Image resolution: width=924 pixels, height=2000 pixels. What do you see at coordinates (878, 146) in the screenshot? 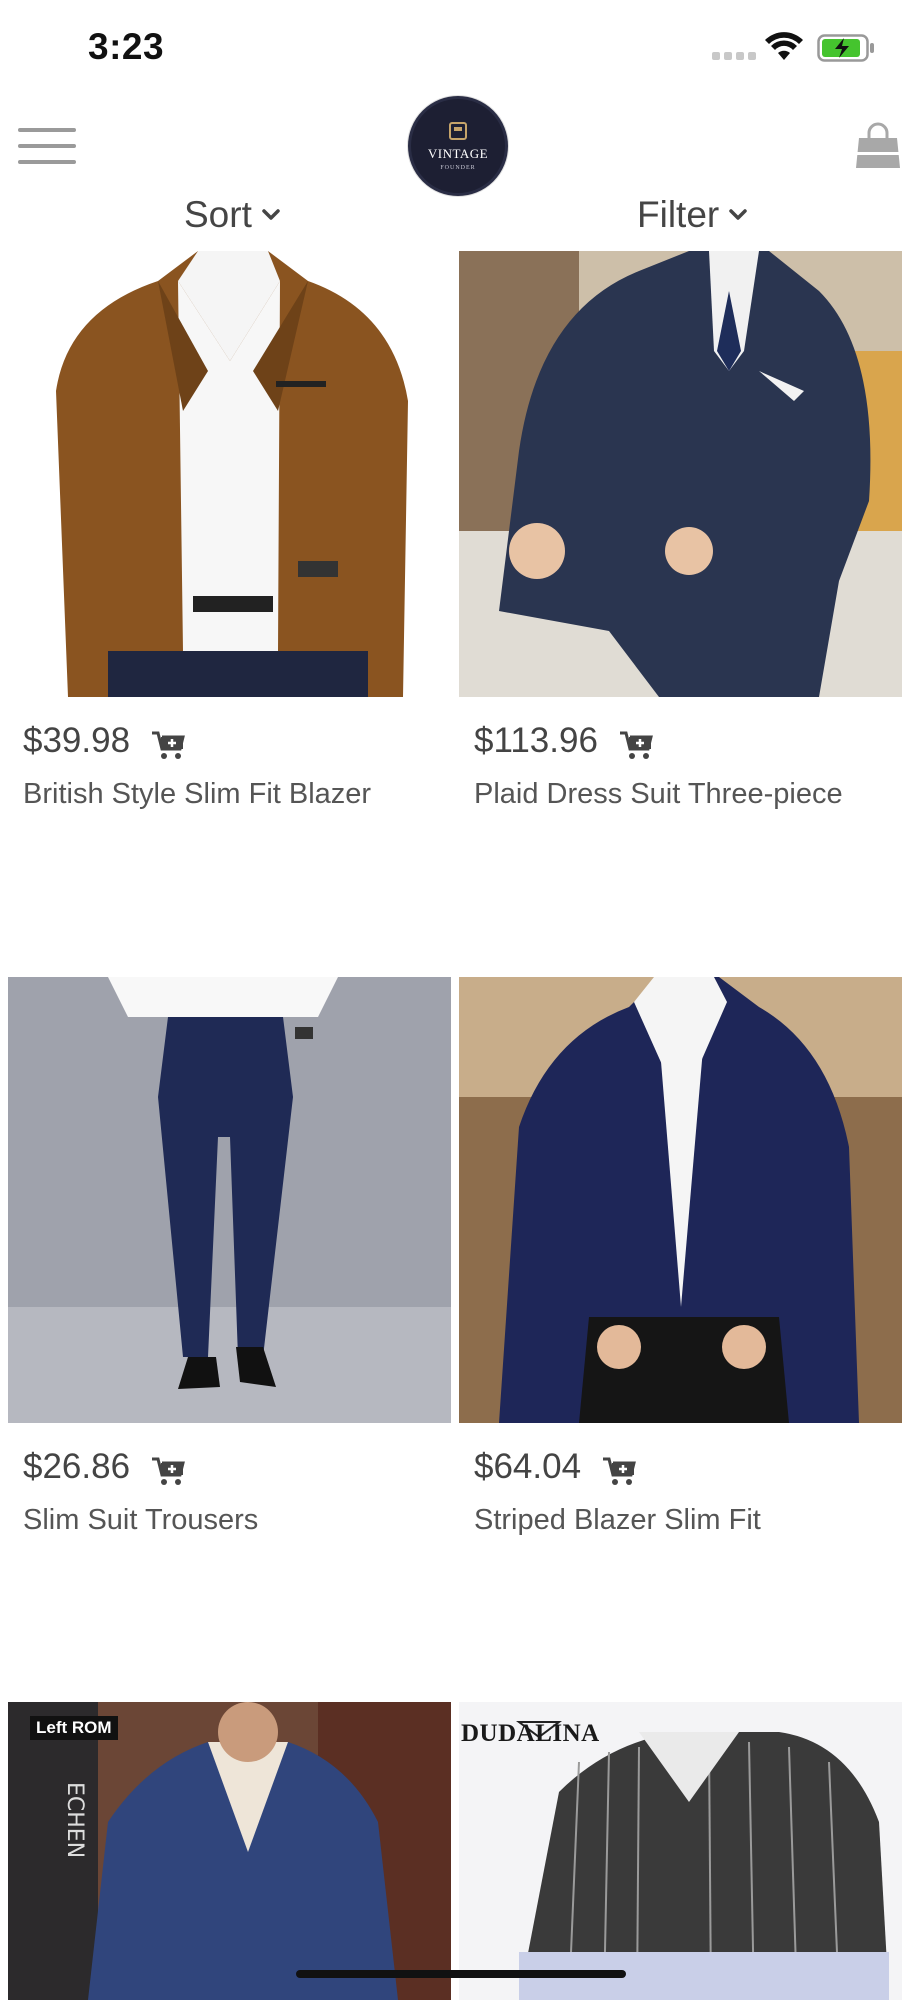
I see `shopping-bag-icon` at bounding box center [878, 146].